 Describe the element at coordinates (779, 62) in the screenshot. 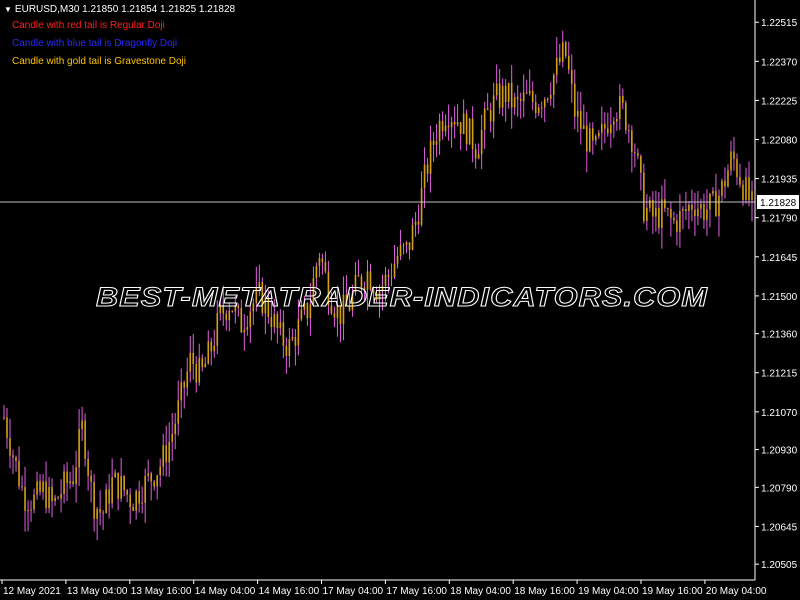

I see `price-tick-label: 1.22370` at that location.